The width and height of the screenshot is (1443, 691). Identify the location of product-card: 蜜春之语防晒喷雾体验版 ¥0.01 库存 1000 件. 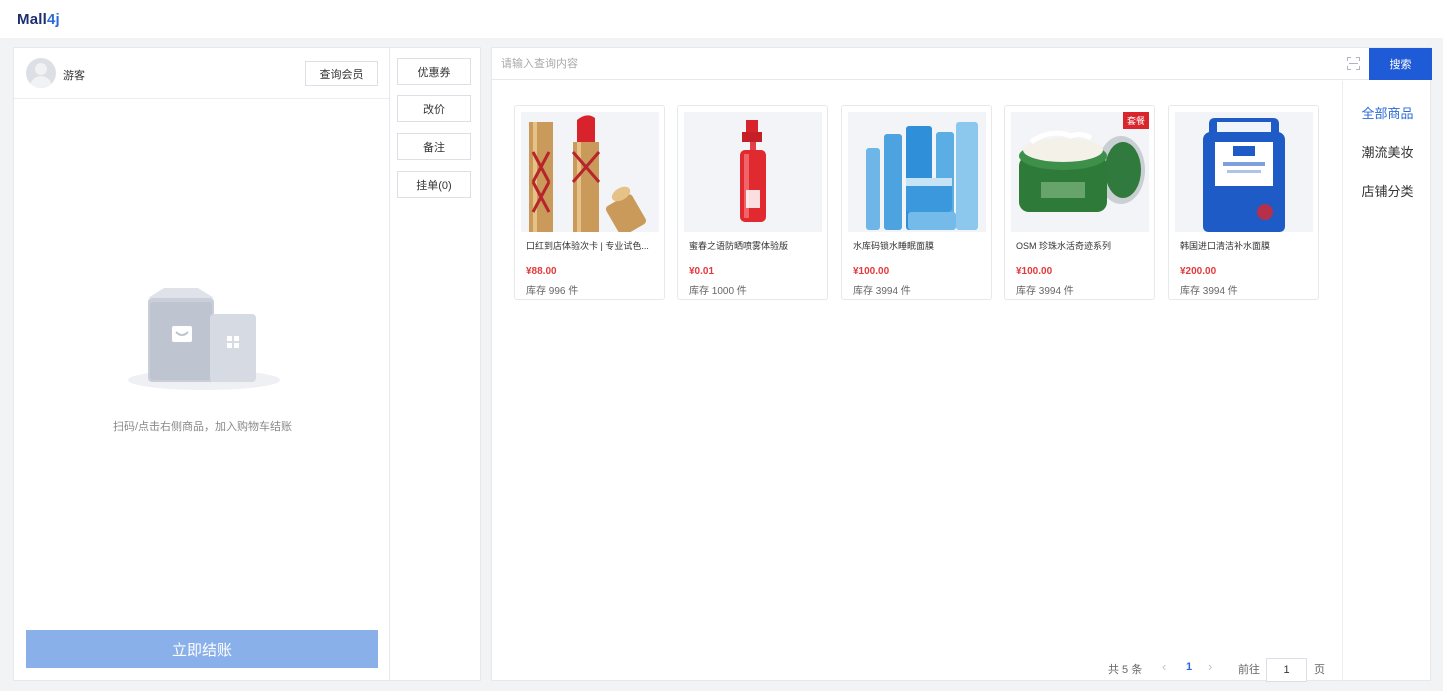
(752, 202).